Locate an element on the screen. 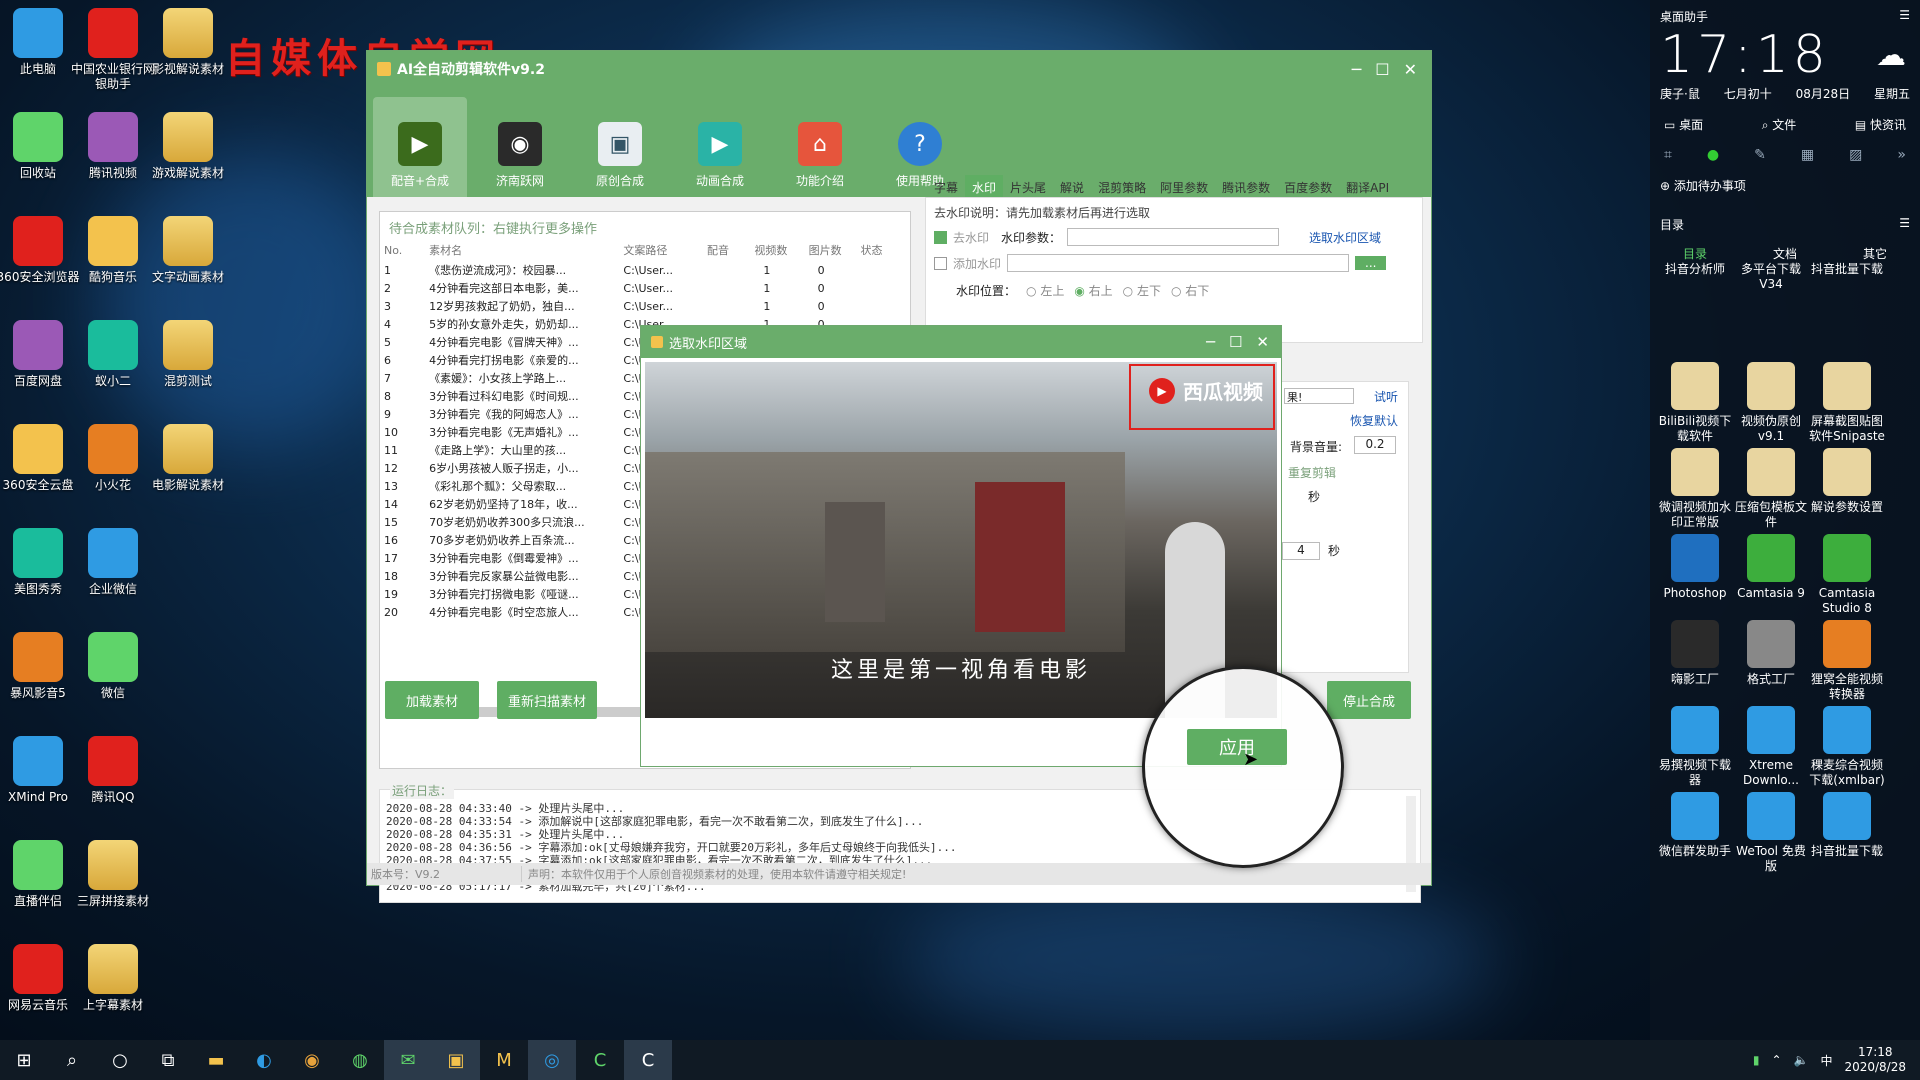 The height and width of the screenshot is (1080, 1920). preview-link: 试听 is located at coordinates (1386, 396).